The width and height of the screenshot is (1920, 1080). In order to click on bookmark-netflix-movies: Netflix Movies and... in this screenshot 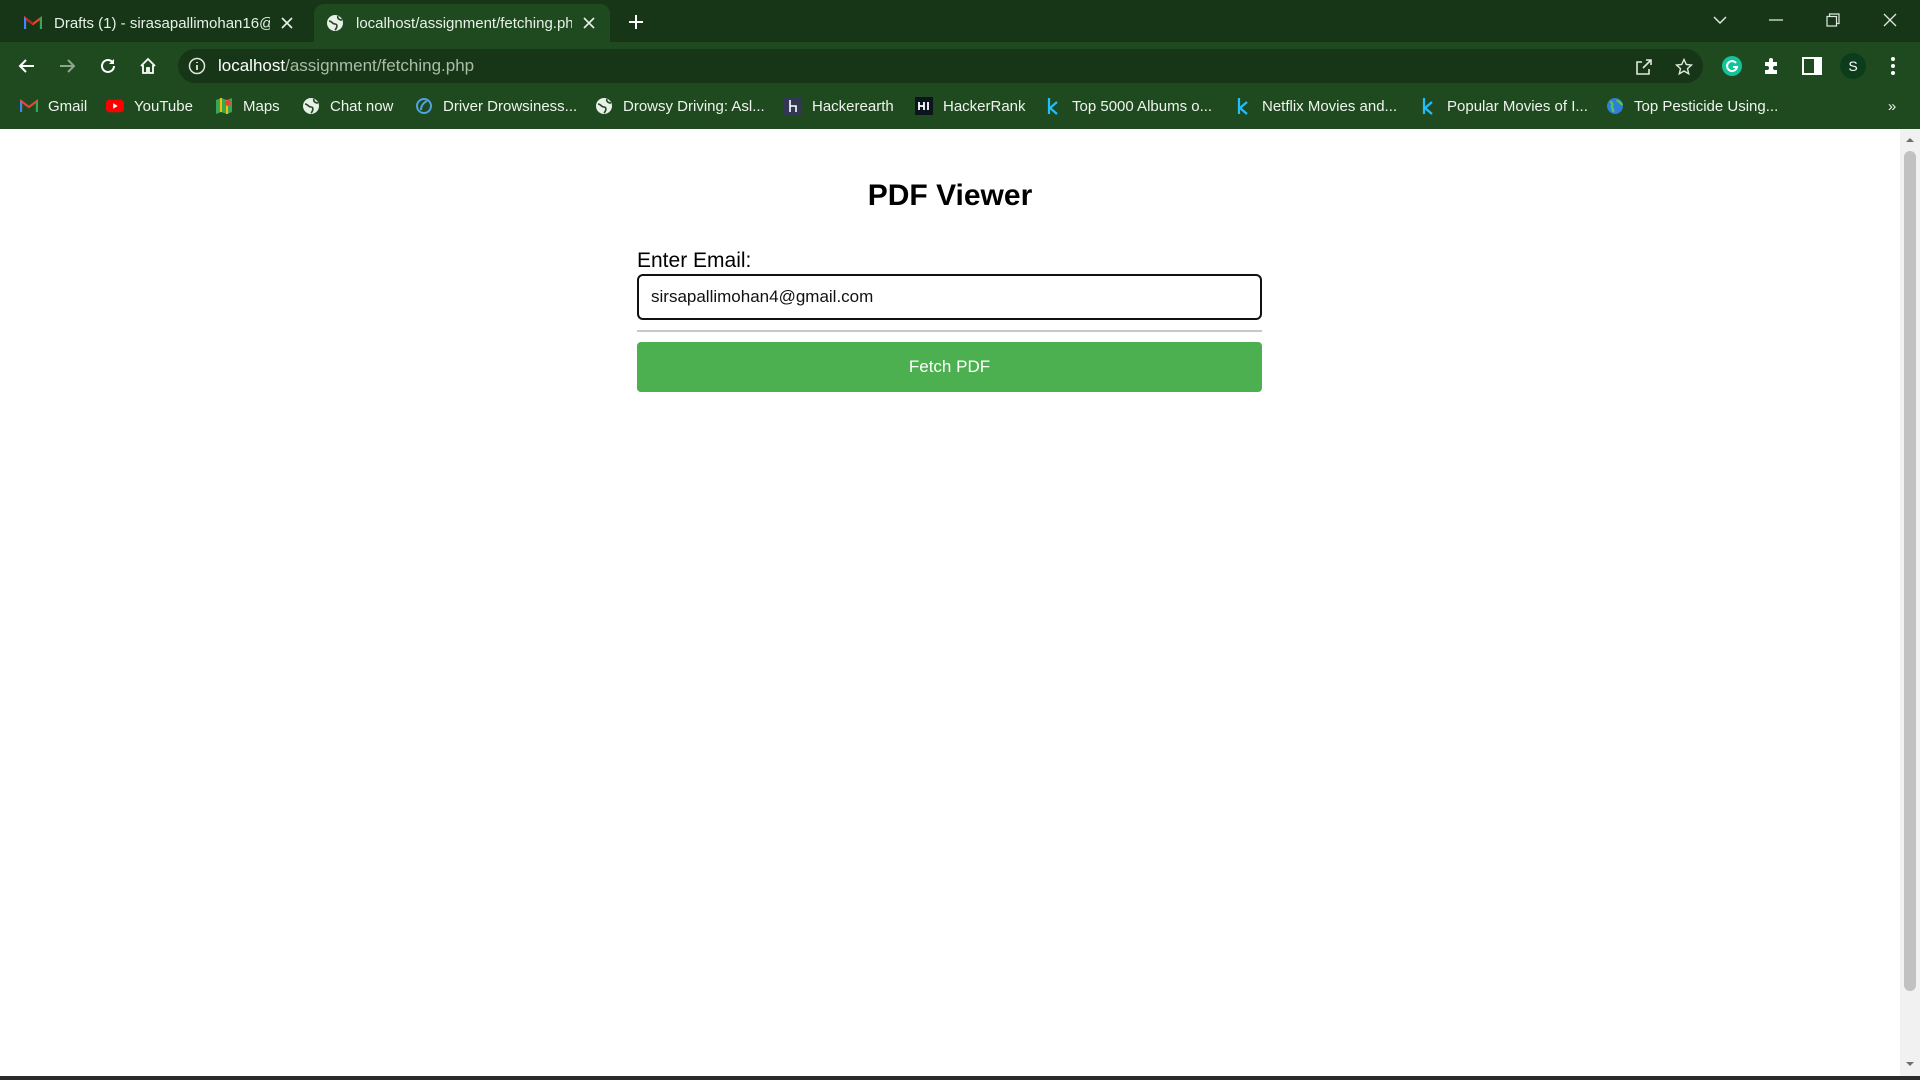, I will do `click(1315, 106)`.